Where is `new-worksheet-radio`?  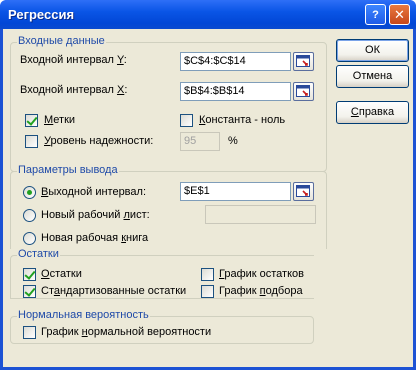
new-worksheet-radio is located at coordinates (29, 215).